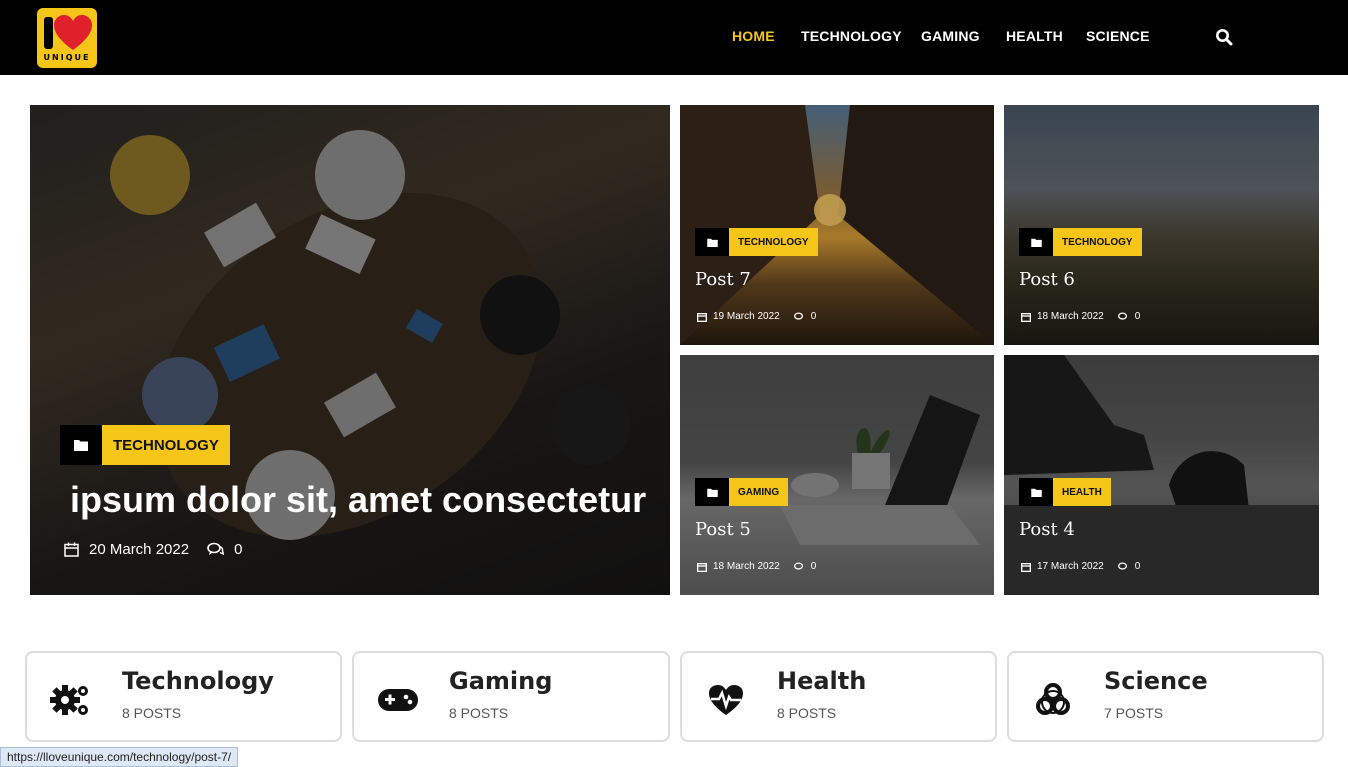 The image size is (1348, 767). Describe the element at coordinates (1047, 279) in the screenshot. I see `post-title: Post 6` at that location.